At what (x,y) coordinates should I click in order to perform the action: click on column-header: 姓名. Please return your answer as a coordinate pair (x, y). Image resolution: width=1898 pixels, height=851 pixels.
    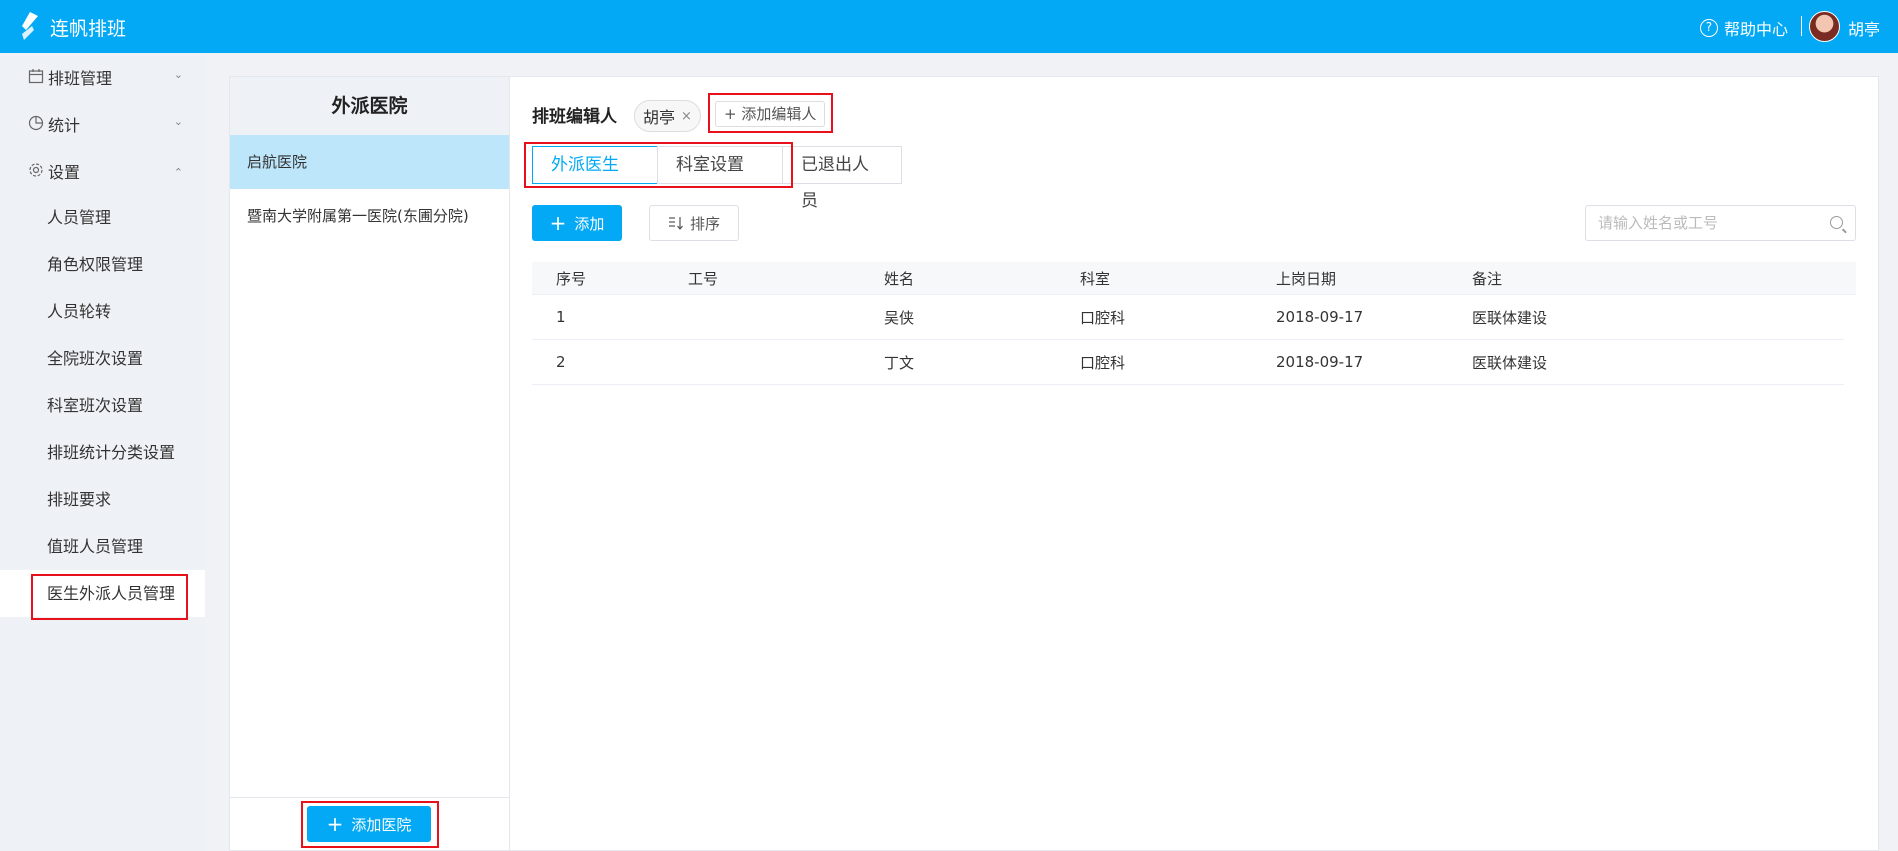
    Looking at the image, I should click on (899, 278).